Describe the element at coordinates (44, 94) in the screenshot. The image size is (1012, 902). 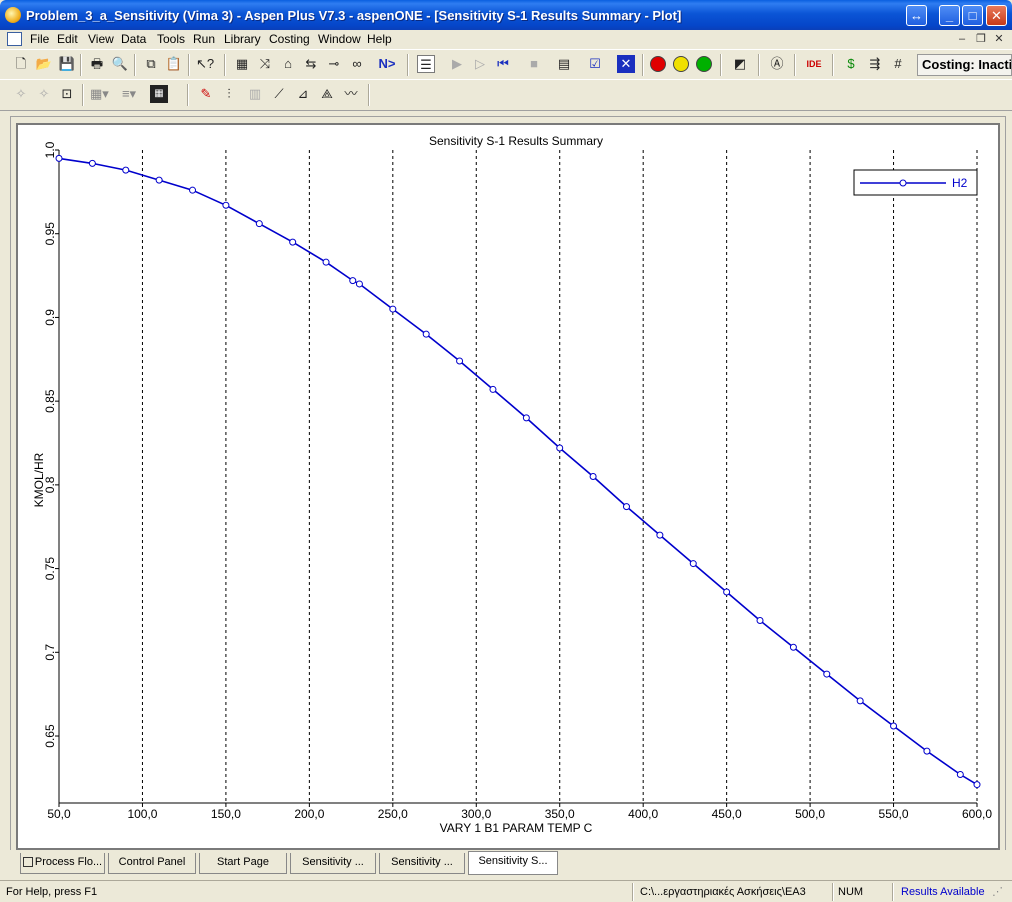
I see `zoom-out-icon: ✧` at that location.